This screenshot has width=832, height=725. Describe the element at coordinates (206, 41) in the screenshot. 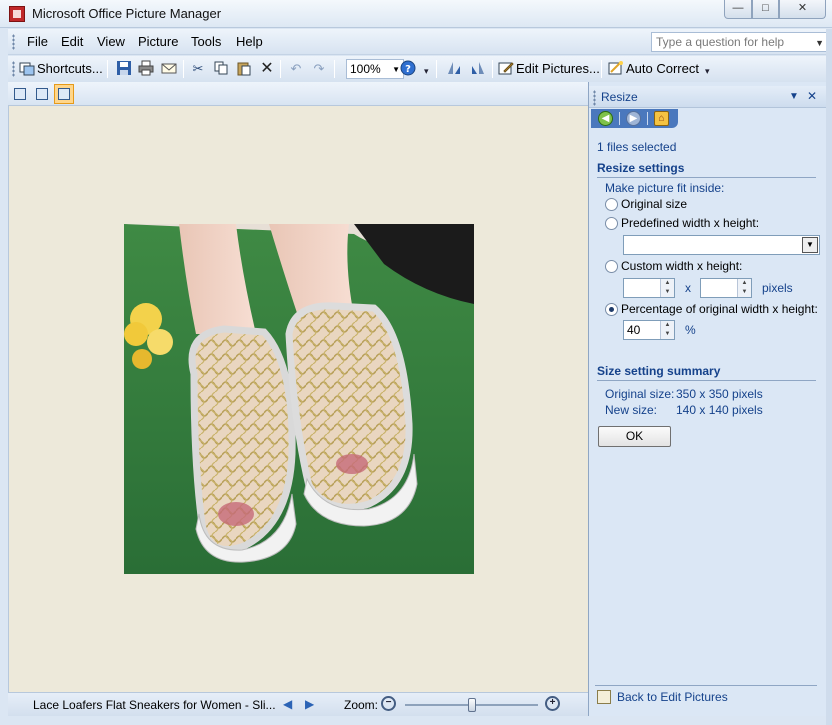

I see `menu-tools: Tools` at that location.